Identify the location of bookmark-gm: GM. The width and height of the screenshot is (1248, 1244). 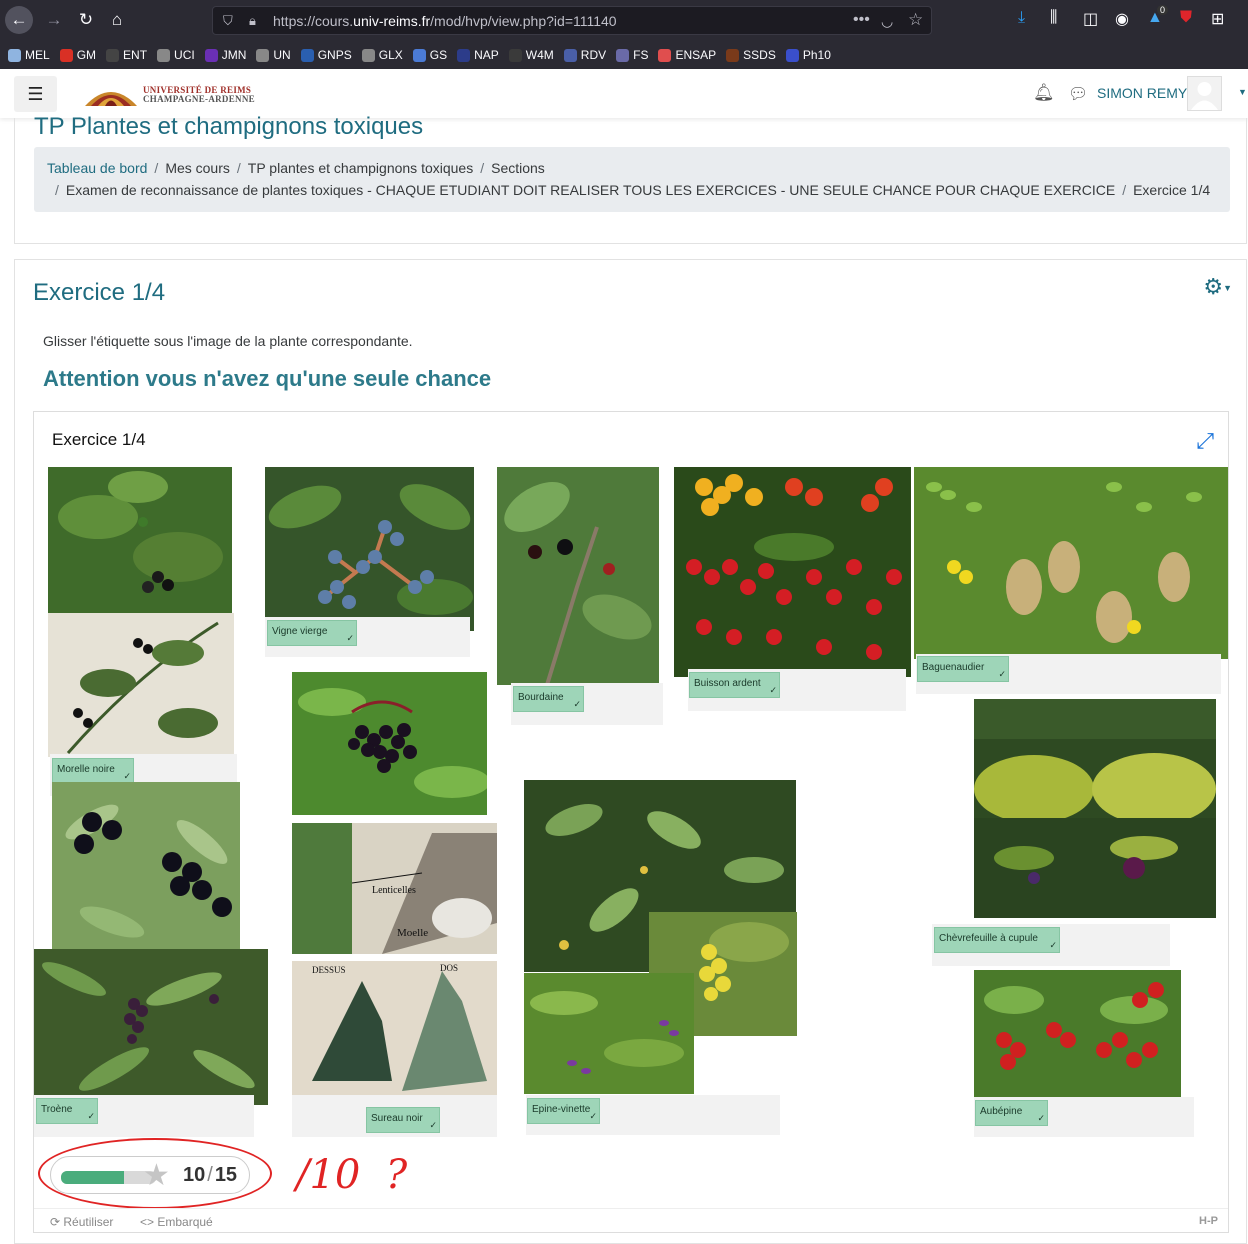
(77, 55).